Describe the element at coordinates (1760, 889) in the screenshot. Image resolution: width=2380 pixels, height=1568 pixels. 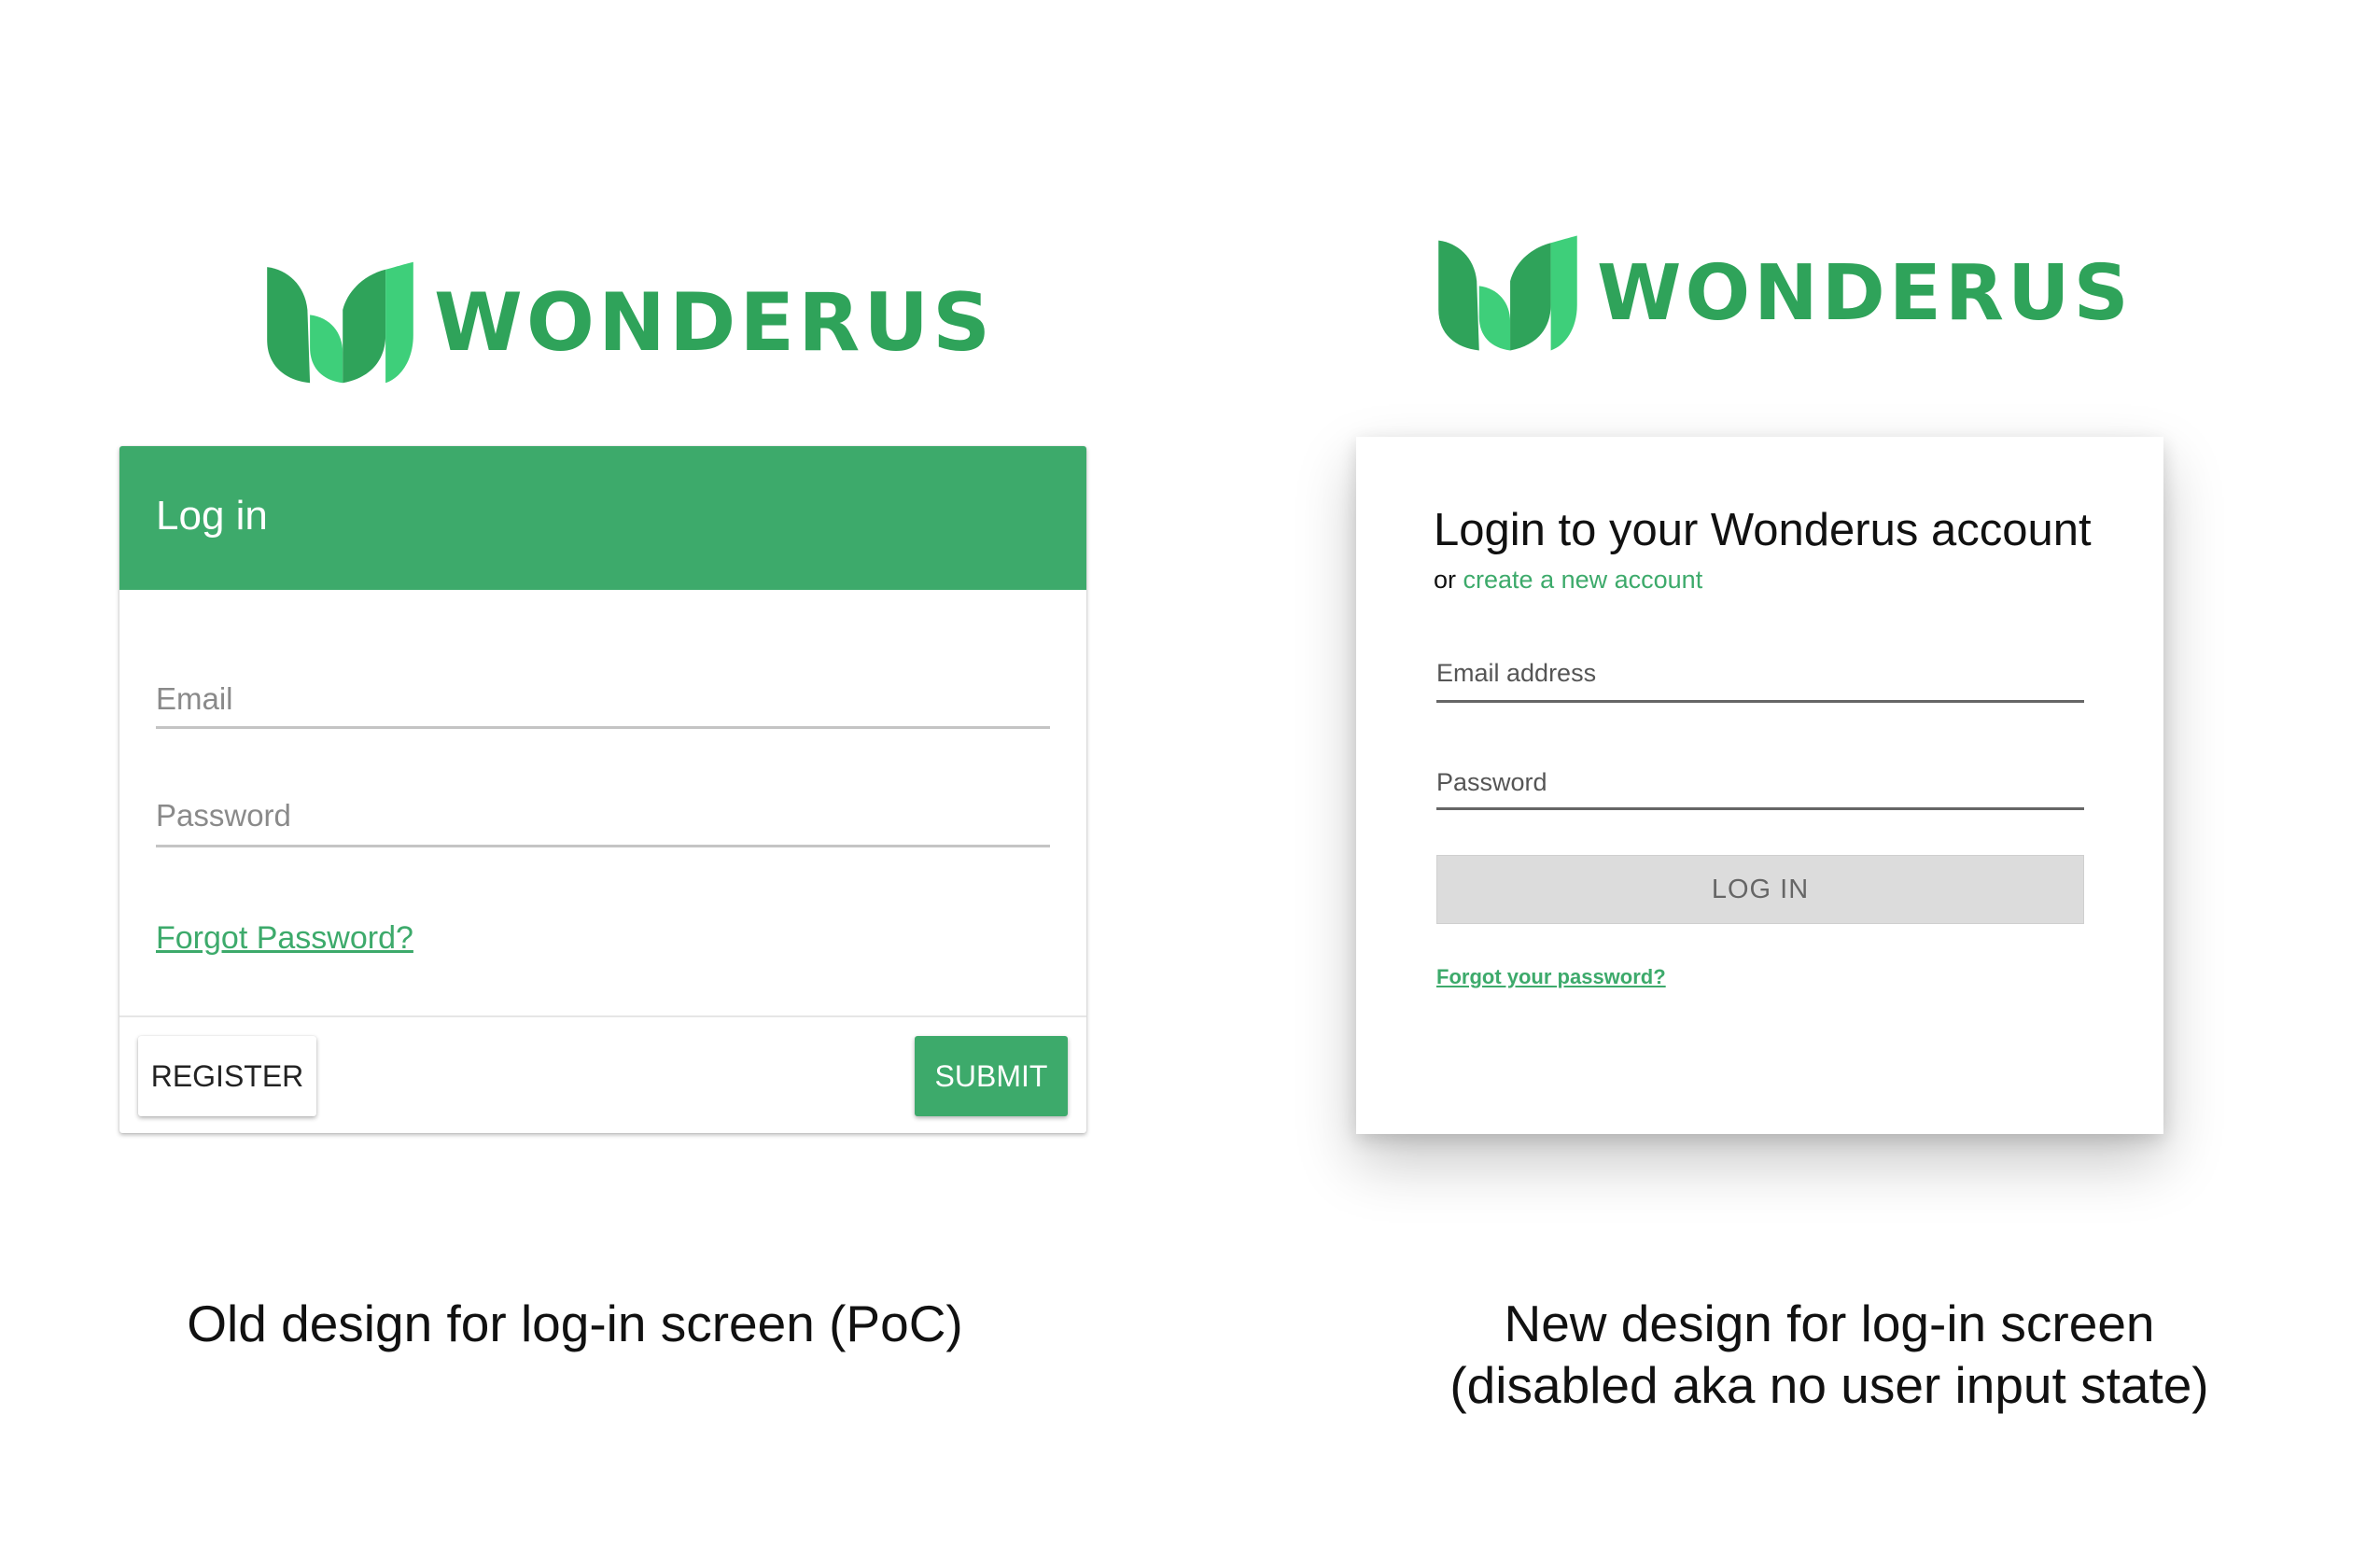
I see `login-button: LOG IN` at that location.